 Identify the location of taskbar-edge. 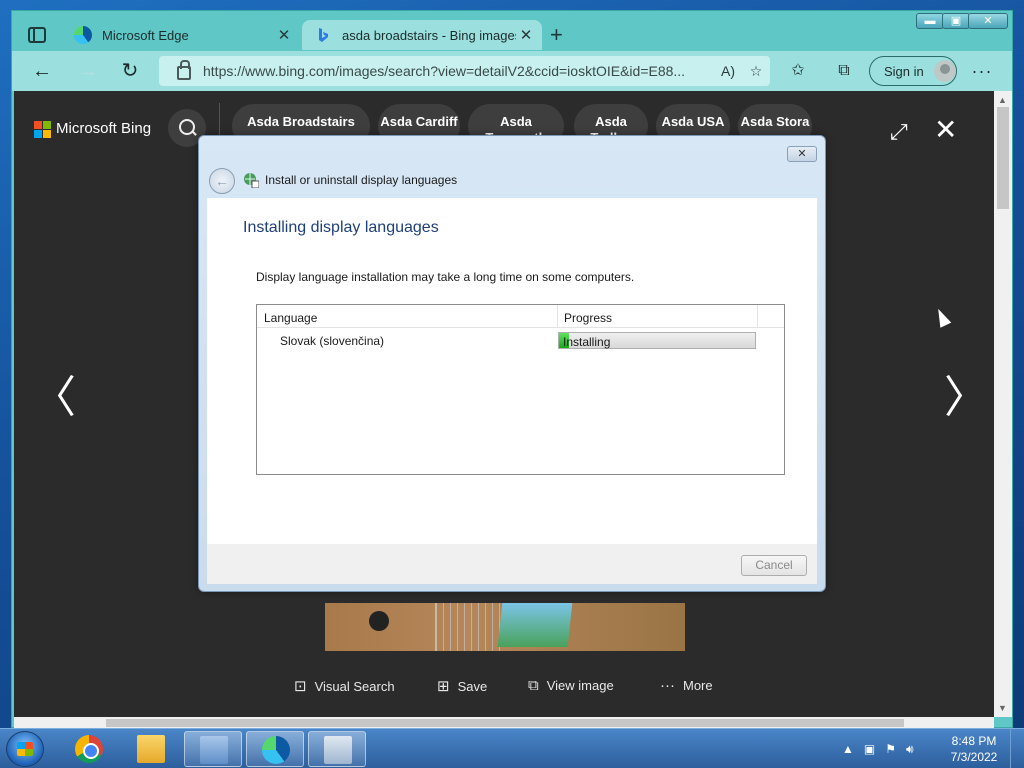
(275, 749).